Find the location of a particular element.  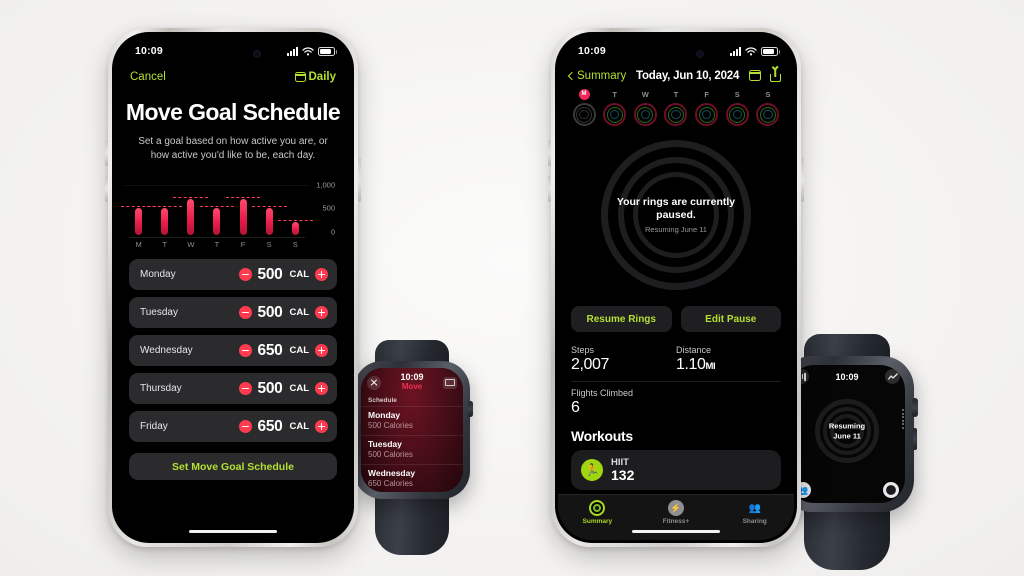

row-calories: 500 is located at coordinates (270, 388).